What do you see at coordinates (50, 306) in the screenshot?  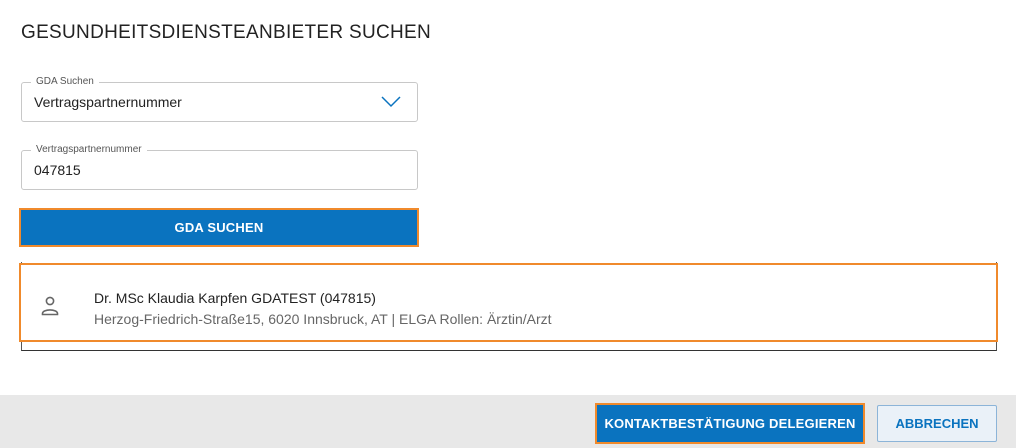 I see `person-icon` at bounding box center [50, 306].